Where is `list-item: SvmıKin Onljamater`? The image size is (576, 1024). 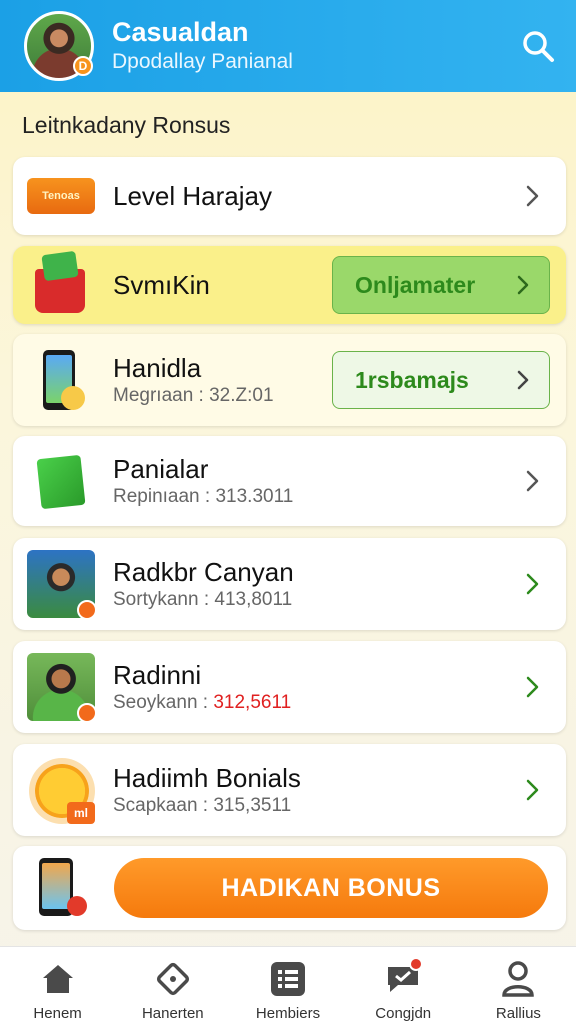
list-item: SvmıKin Onljamater is located at coordinates (289, 285).